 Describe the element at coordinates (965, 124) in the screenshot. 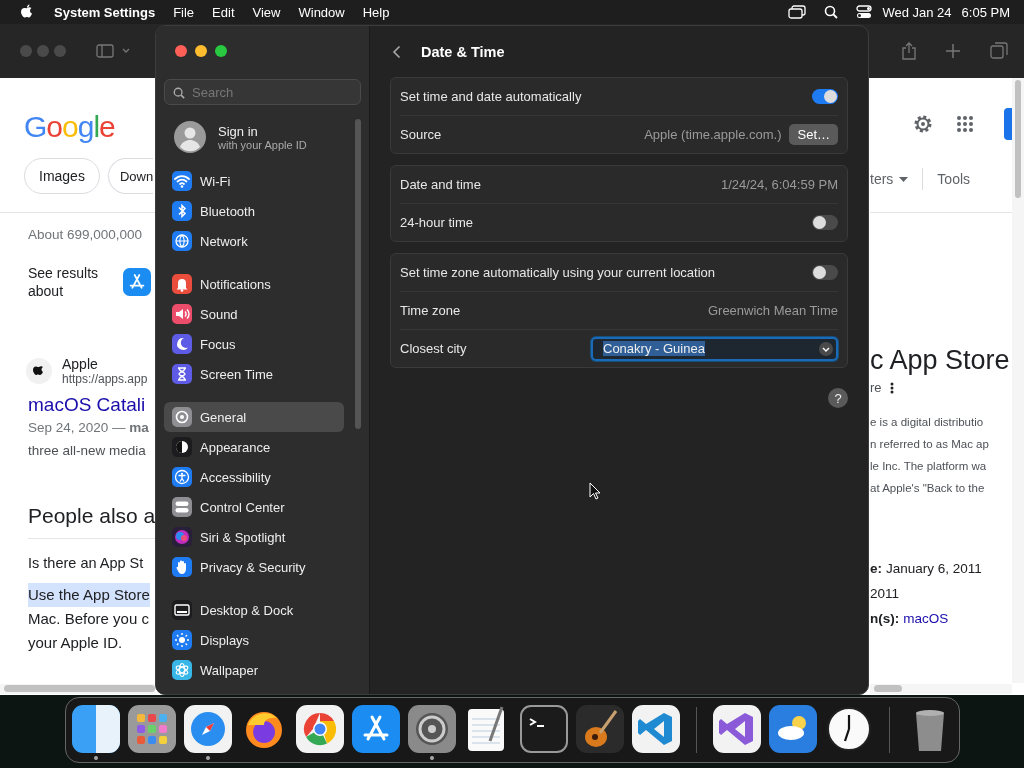

I see `apps-grid-icon` at that location.